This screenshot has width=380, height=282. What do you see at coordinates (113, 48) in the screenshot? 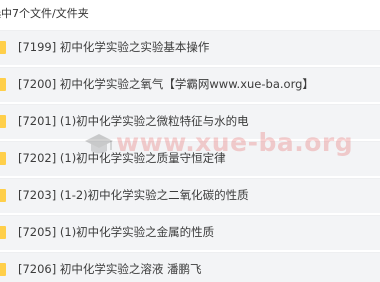
I see `file-name: [7199] 初中化学实验之实验基本操作` at bounding box center [113, 48].